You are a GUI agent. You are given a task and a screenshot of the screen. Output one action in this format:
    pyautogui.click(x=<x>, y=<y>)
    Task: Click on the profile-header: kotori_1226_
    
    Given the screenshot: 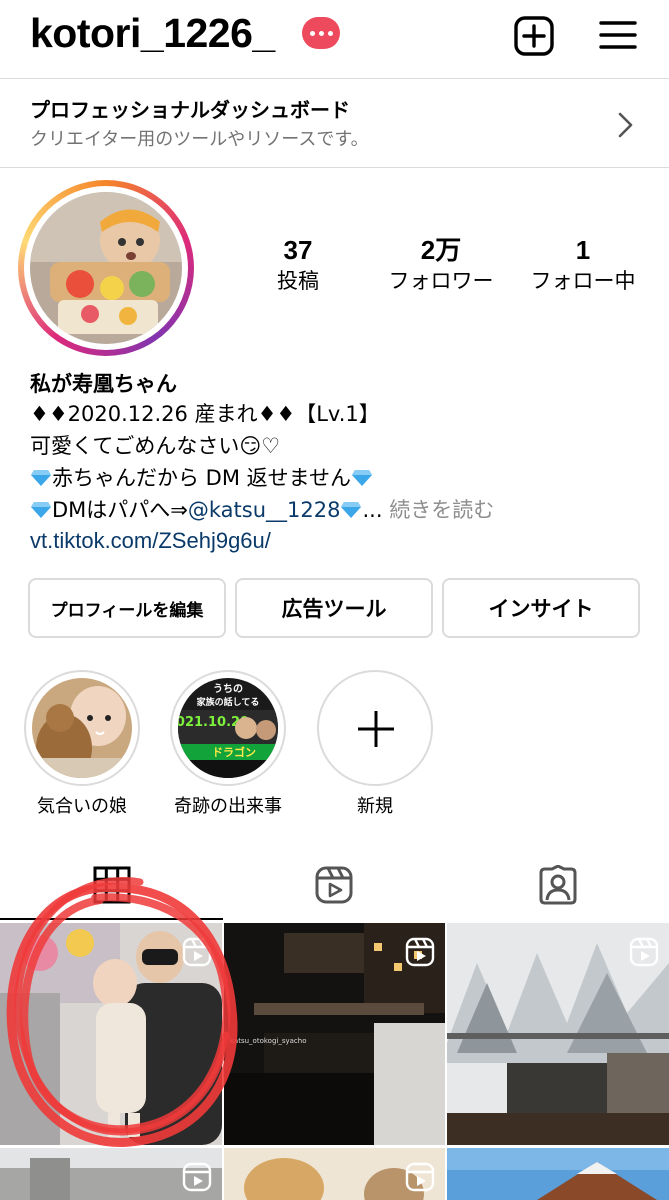 What is the action you would take?
    pyautogui.click(x=334, y=39)
    